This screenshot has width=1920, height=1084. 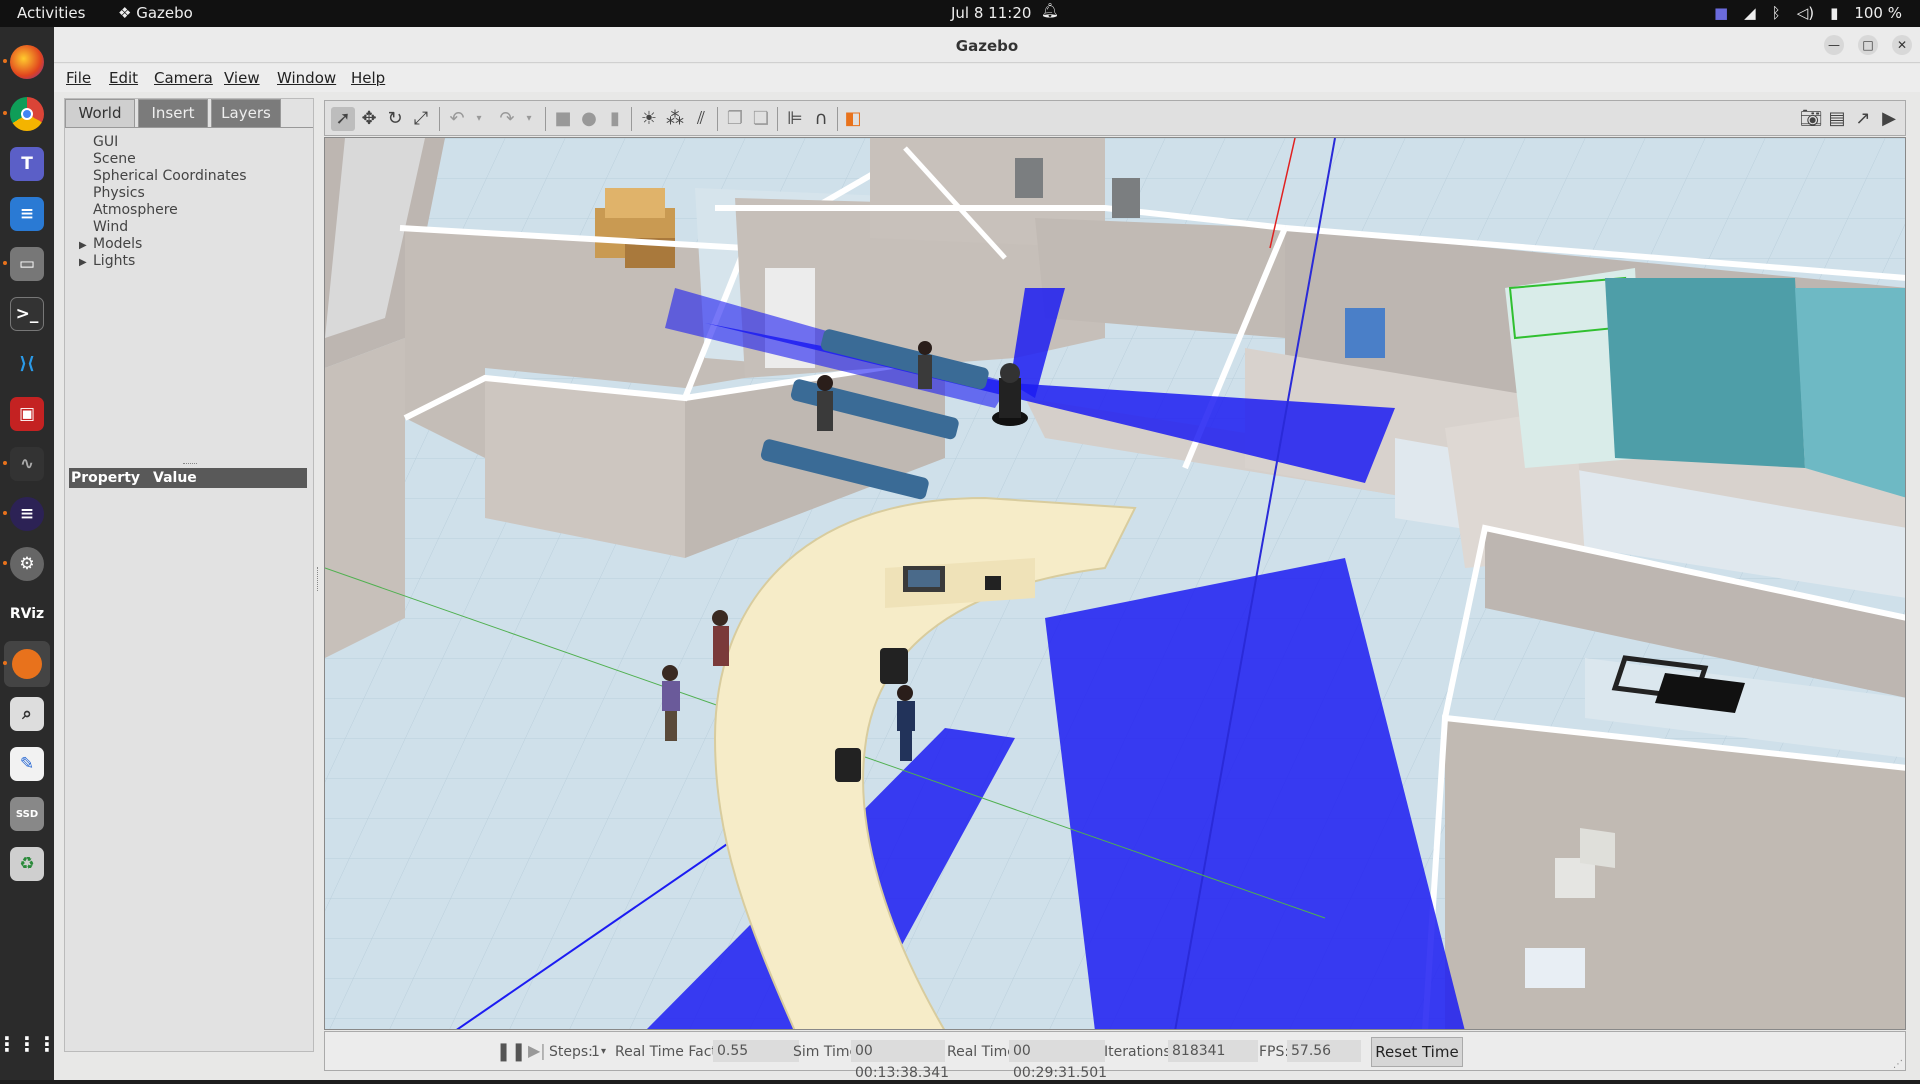 I want to click on title-bar: Gazebo — □ ✕, so click(x=987, y=45).